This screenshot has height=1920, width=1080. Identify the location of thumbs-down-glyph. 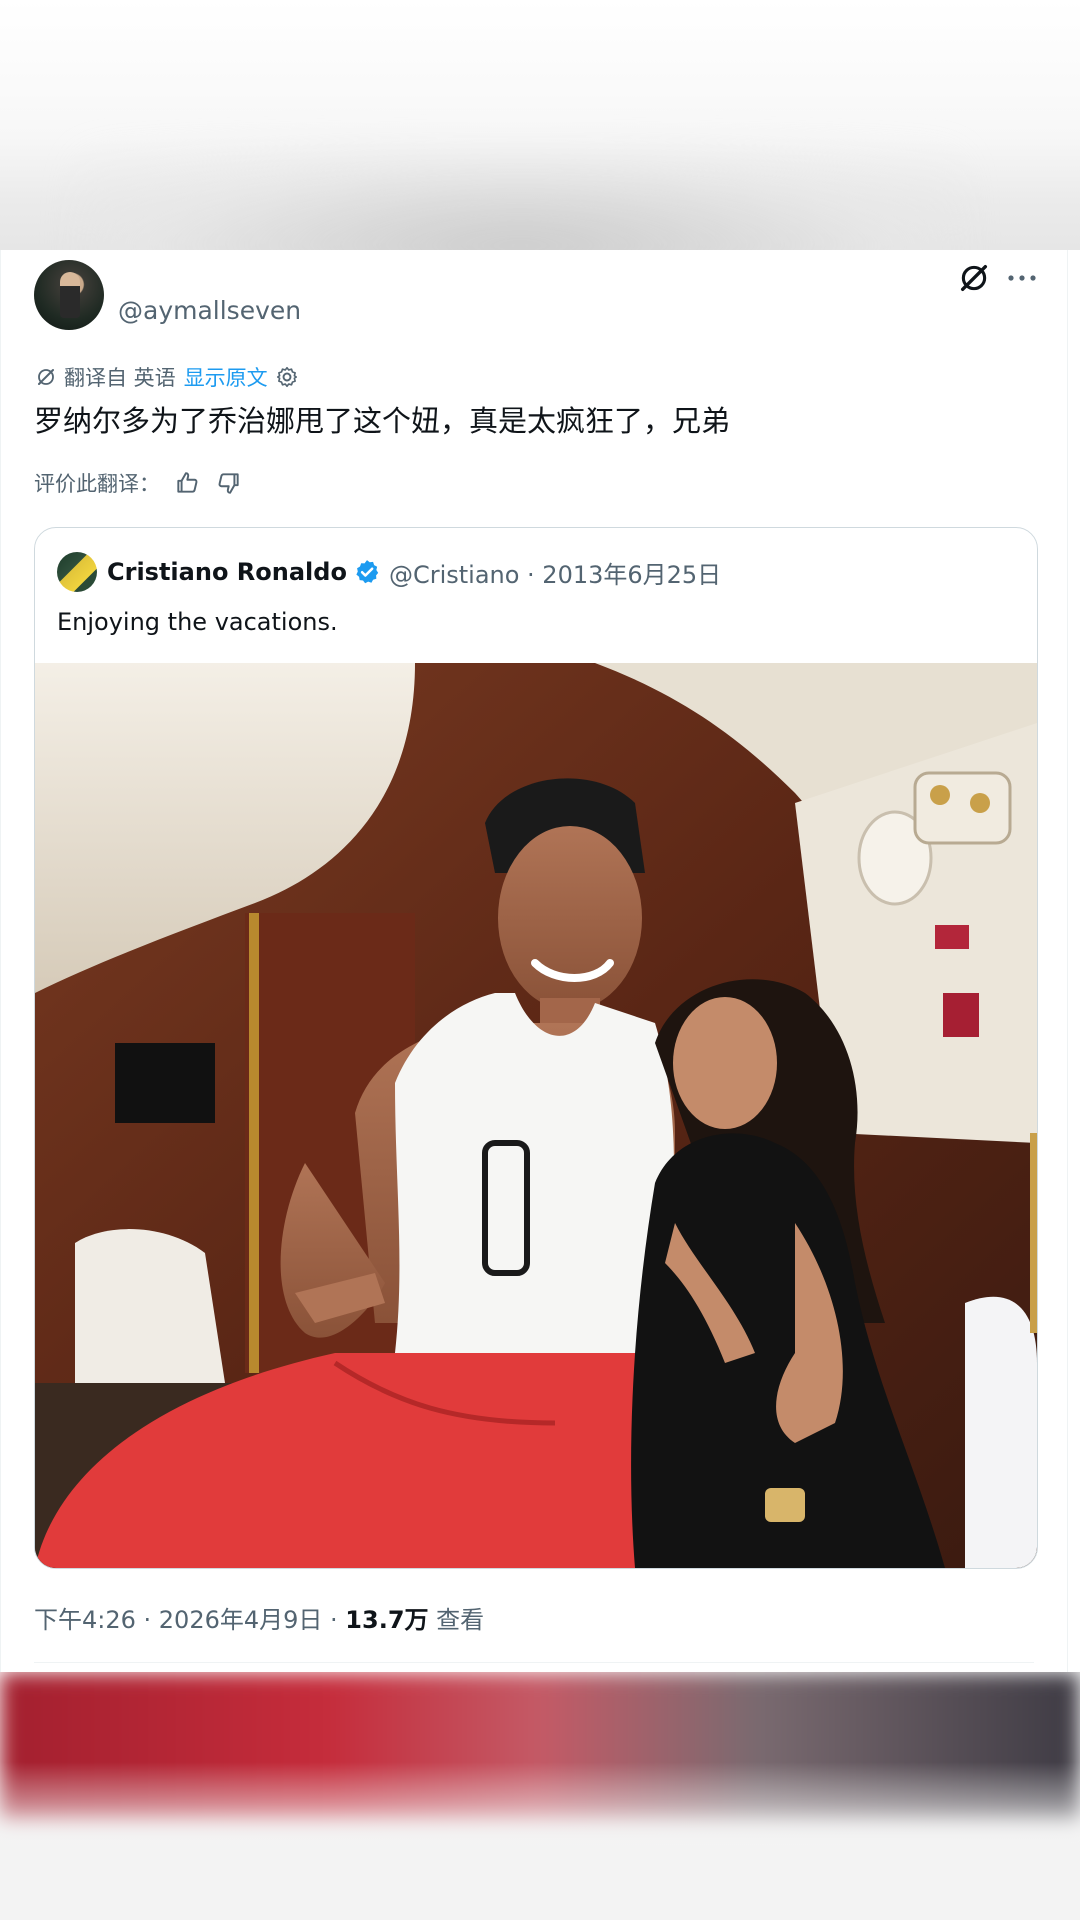
(228, 483).